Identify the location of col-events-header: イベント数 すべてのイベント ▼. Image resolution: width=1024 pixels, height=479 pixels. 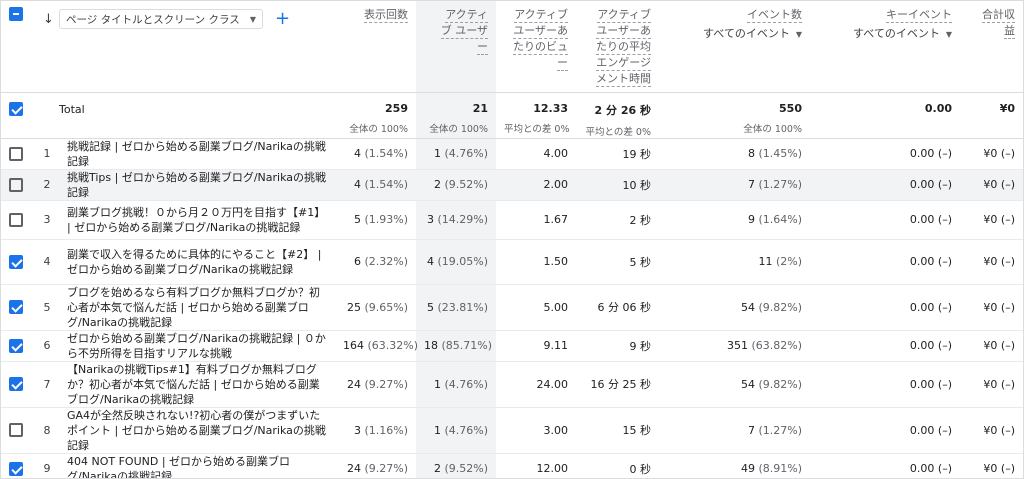
(734, 47).